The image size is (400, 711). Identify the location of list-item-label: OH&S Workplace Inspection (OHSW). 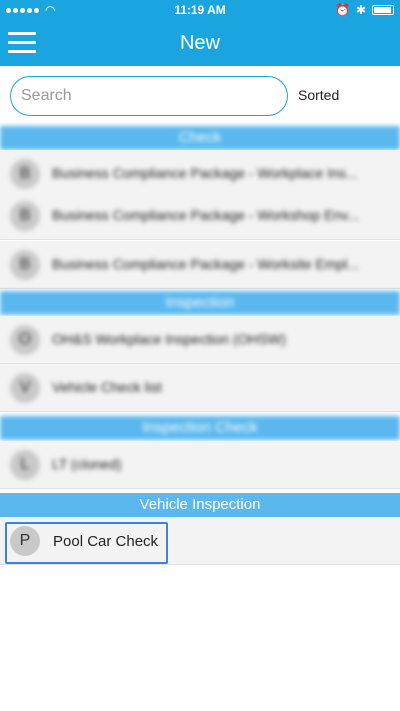
(169, 339).